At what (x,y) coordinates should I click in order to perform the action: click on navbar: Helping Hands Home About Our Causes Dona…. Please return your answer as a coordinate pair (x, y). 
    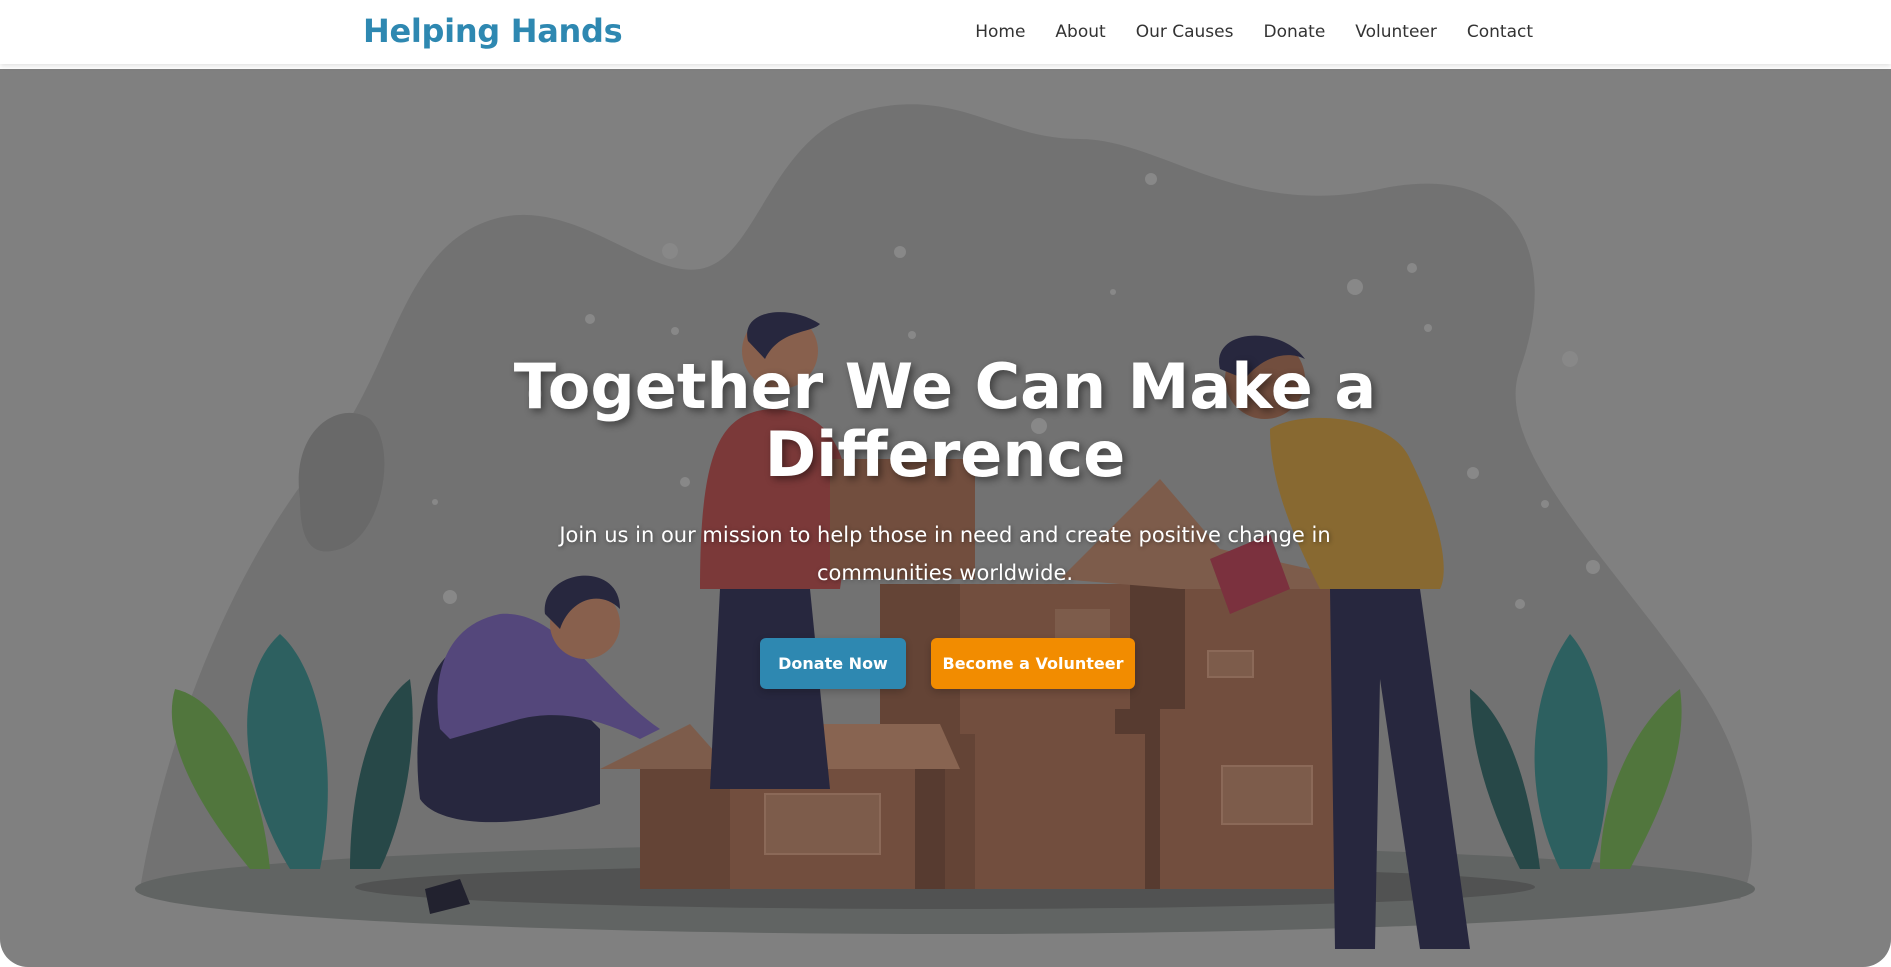
    Looking at the image, I should click on (945, 32).